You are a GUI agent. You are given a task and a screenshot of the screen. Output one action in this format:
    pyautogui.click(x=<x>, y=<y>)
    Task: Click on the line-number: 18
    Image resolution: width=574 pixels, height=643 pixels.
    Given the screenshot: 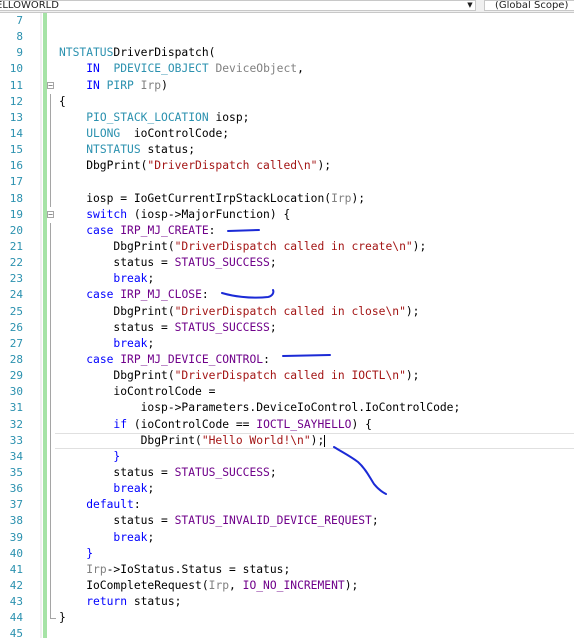 What is the action you would take?
    pyautogui.click(x=16, y=198)
    